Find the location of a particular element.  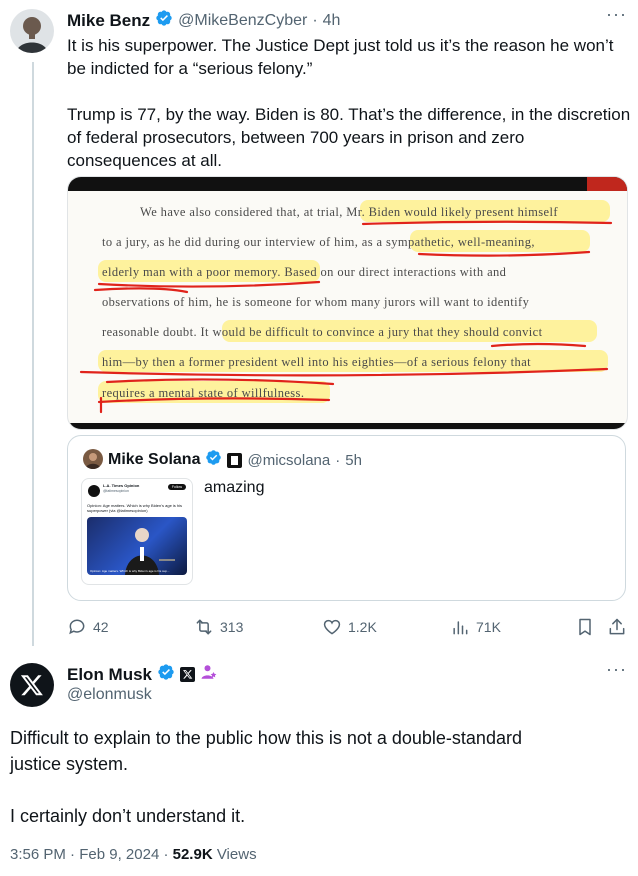

repost-icon is located at coordinates (204, 627).